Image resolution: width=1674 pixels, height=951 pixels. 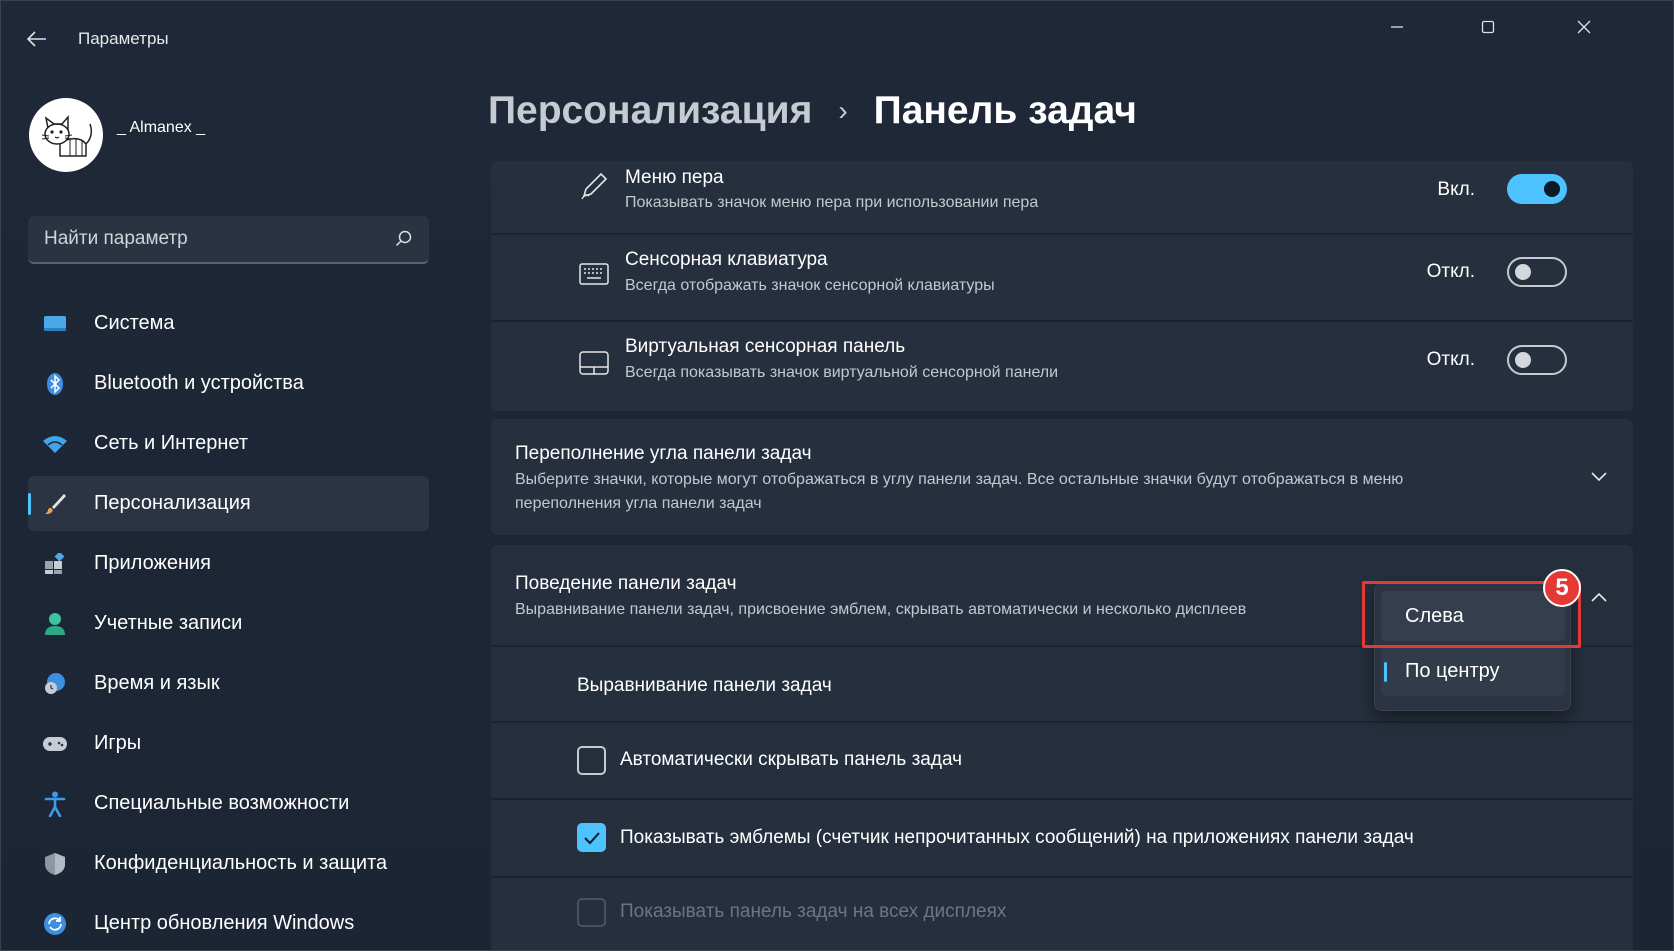 I want to click on arrow-left-icon, so click(x=36, y=39).